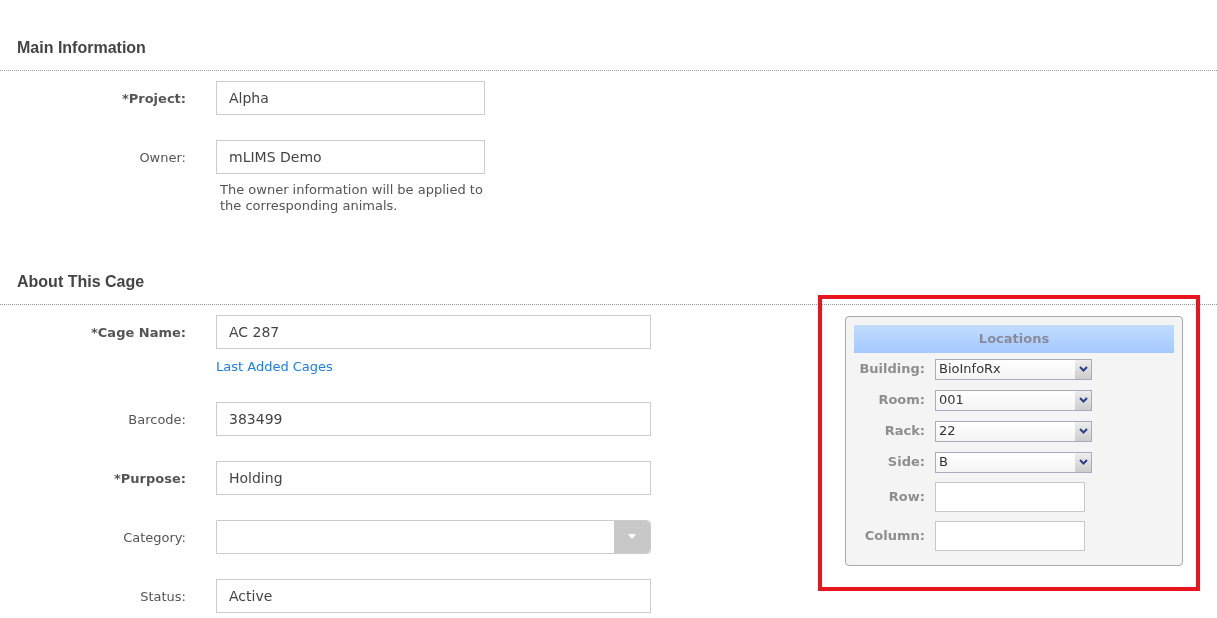 The width and height of the screenshot is (1217, 618). Describe the element at coordinates (901, 400) in the screenshot. I see `location-label: Room:` at that location.